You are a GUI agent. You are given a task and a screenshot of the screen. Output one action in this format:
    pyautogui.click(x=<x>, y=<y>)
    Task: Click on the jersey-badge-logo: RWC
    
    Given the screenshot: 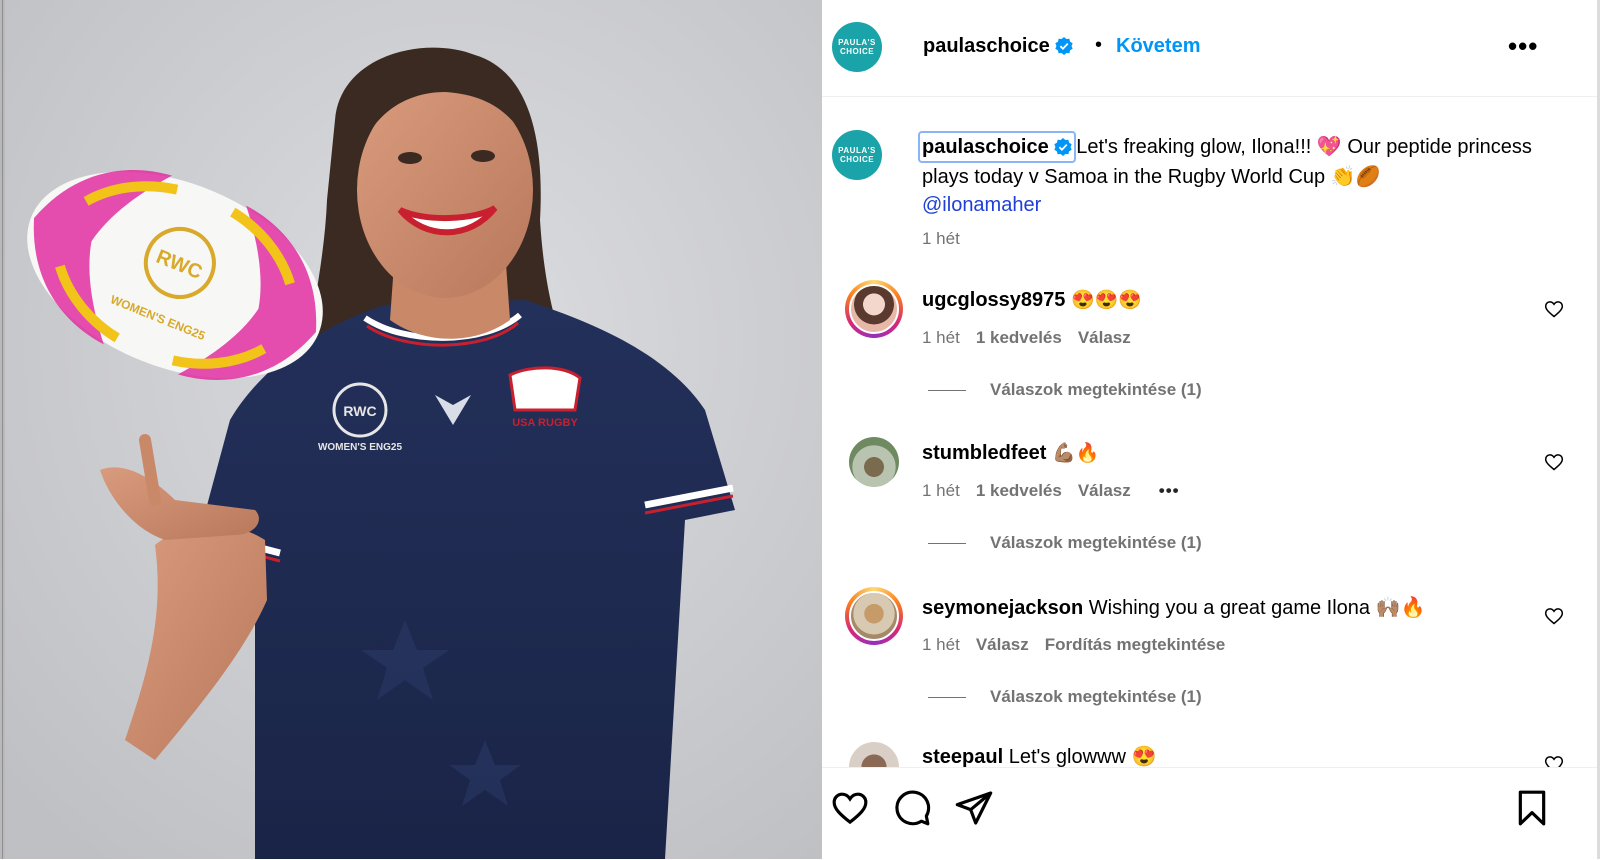 What is the action you would take?
    pyautogui.click(x=359, y=411)
    